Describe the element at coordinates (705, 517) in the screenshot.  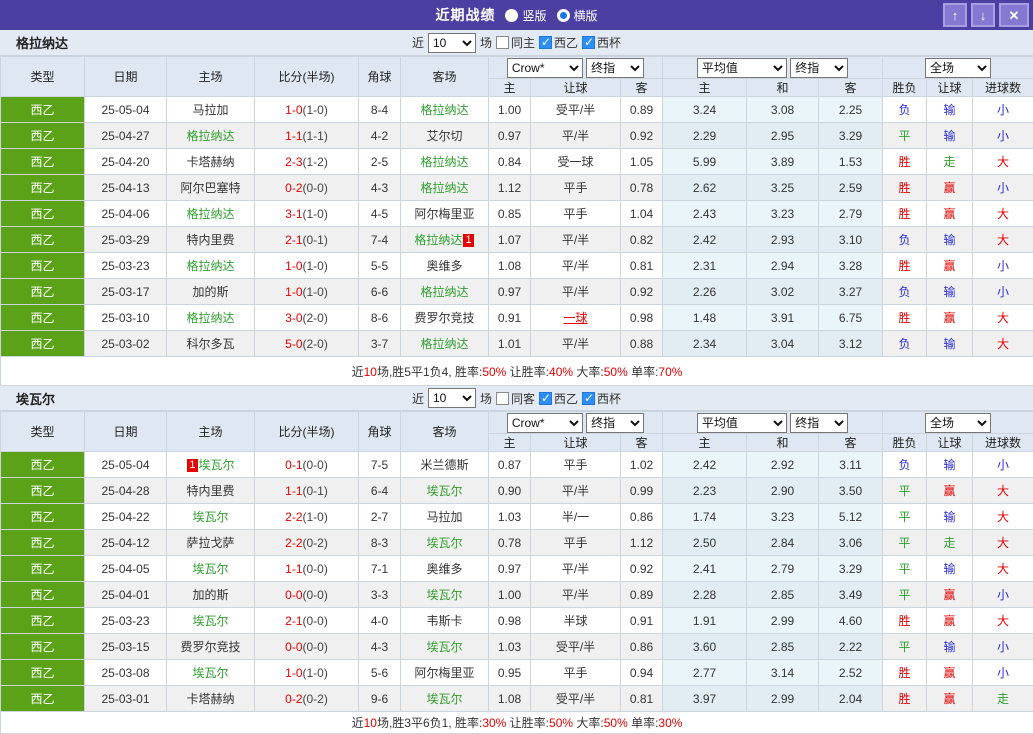
I see `avg-home-cell: 1.74` at that location.